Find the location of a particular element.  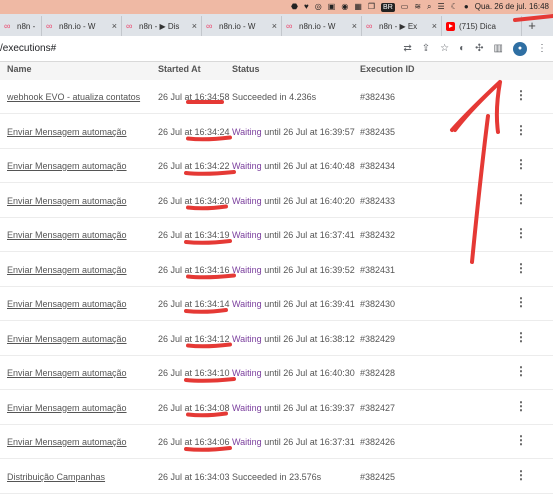

status-cell: Waiting until 26 Jul at 16:38:12 is located at coordinates (293, 339).